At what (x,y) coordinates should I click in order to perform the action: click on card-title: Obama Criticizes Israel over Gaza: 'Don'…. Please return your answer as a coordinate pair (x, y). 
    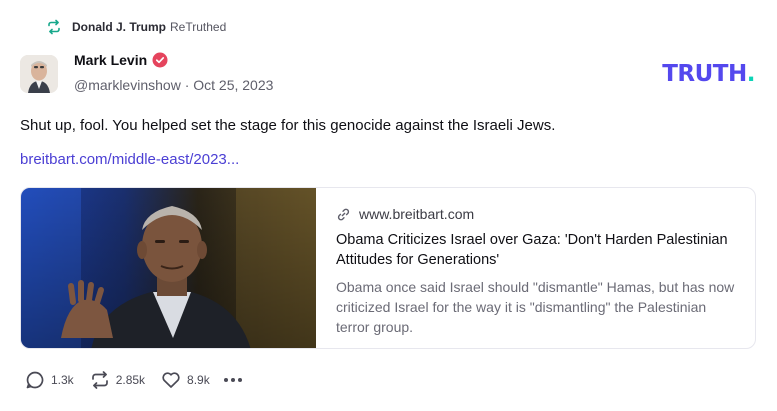
    Looking at the image, I should click on (532, 250).